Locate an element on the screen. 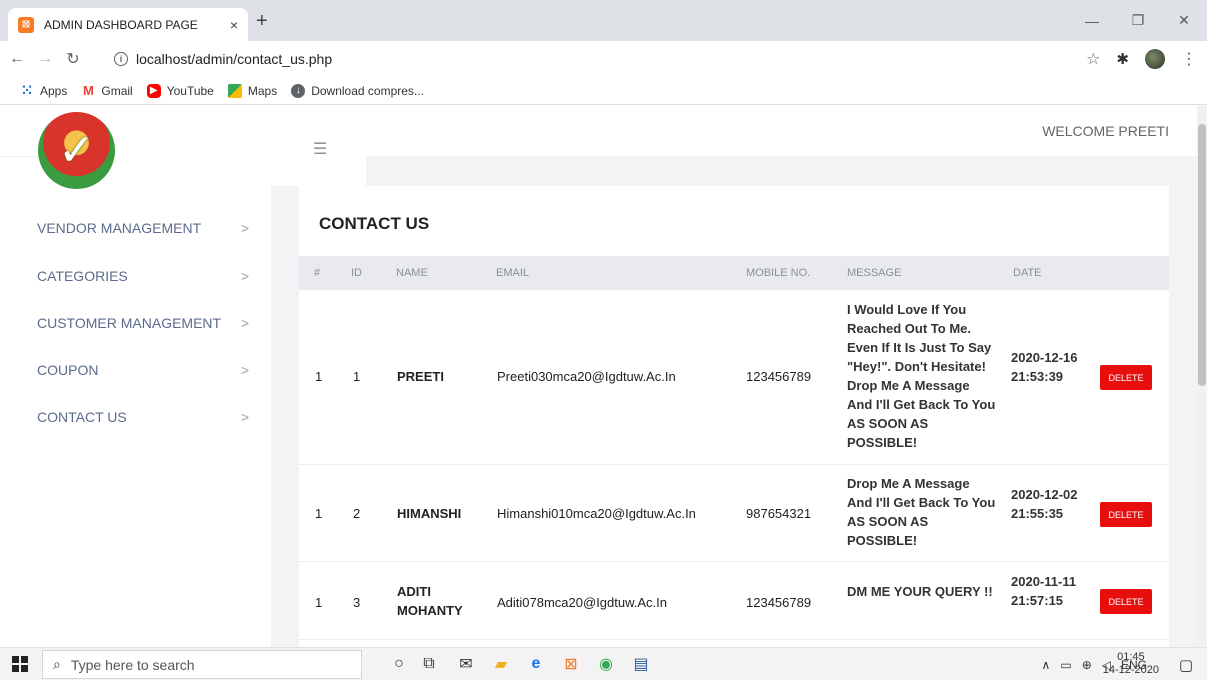 The image size is (1207, 680). apps-icon: ⁙ is located at coordinates (27, 90).